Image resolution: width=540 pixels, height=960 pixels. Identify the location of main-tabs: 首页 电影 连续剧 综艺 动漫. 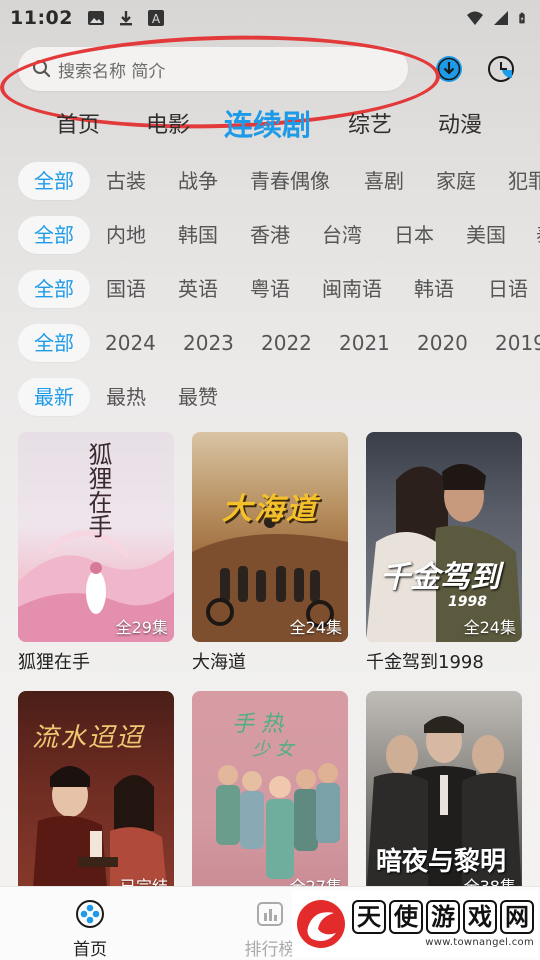
(270, 123).